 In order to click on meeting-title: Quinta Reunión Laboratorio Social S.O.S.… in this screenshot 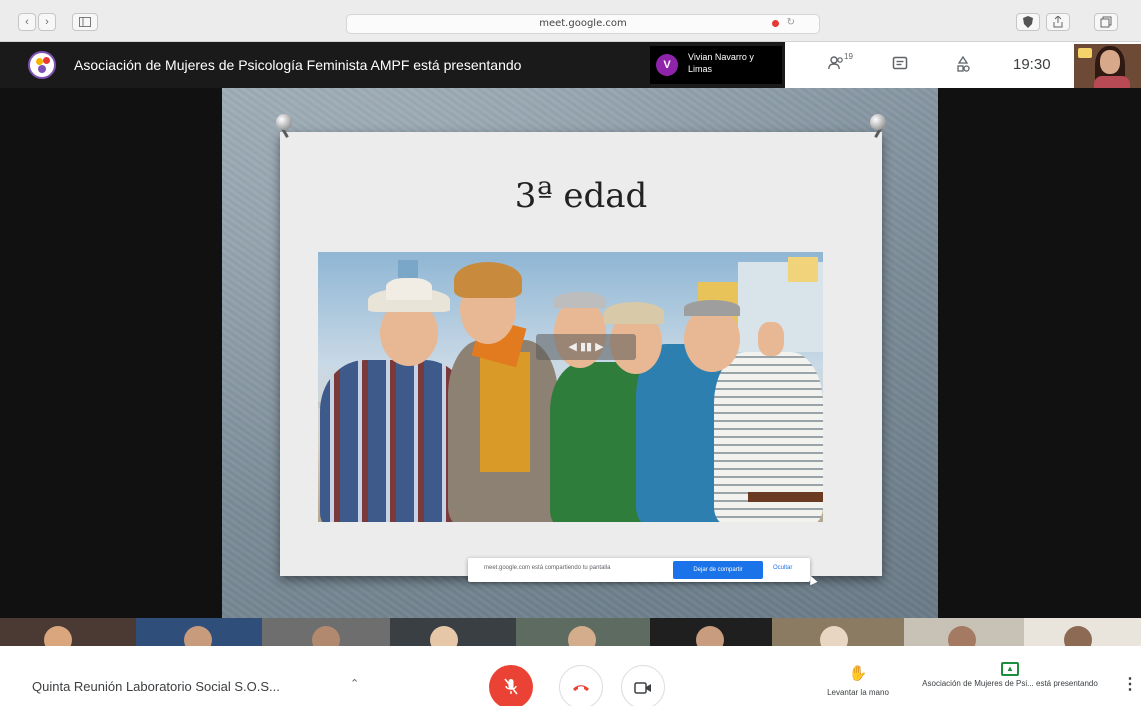, I will do `click(156, 686)`.